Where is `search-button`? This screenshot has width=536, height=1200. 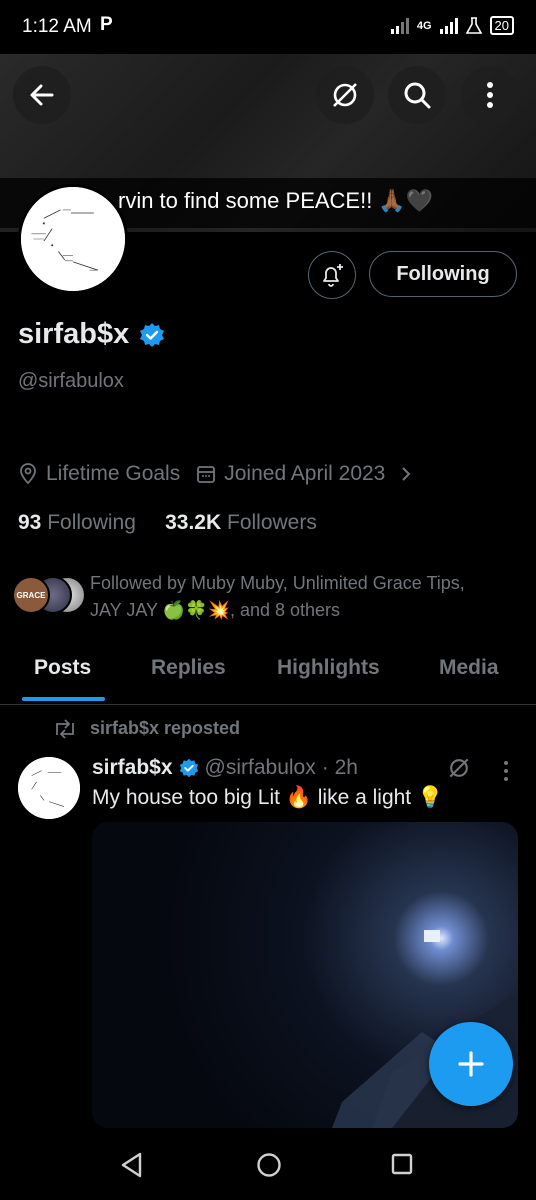
search-button is located at coordinates (417, 95).